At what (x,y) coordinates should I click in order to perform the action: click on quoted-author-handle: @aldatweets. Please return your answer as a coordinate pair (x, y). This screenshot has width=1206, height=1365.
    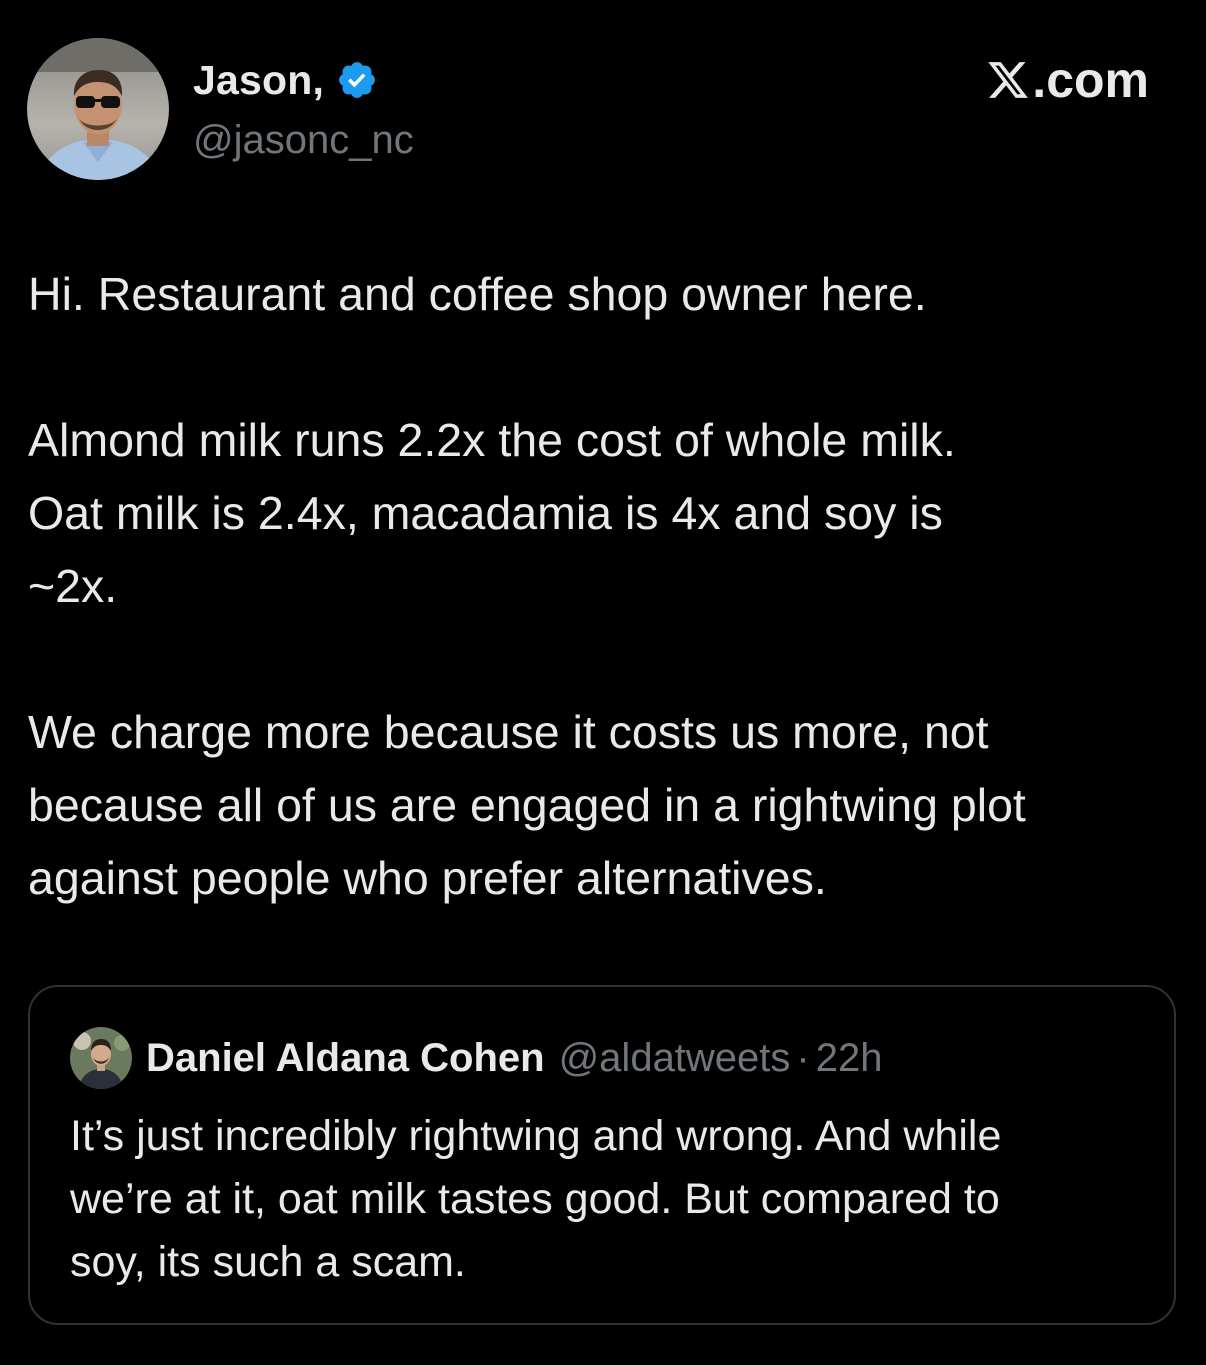
    Looking at the image, I should click on (675, 1058).